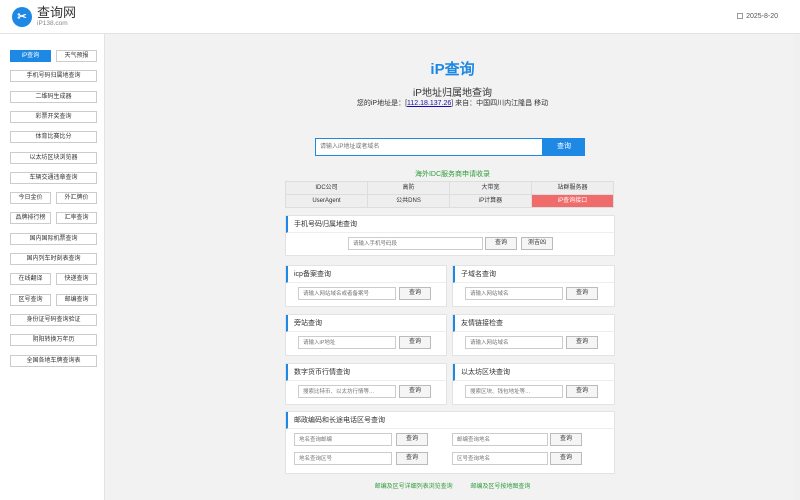  I want to click on sidebar-link: 二维码生成器, so click(53, 96).